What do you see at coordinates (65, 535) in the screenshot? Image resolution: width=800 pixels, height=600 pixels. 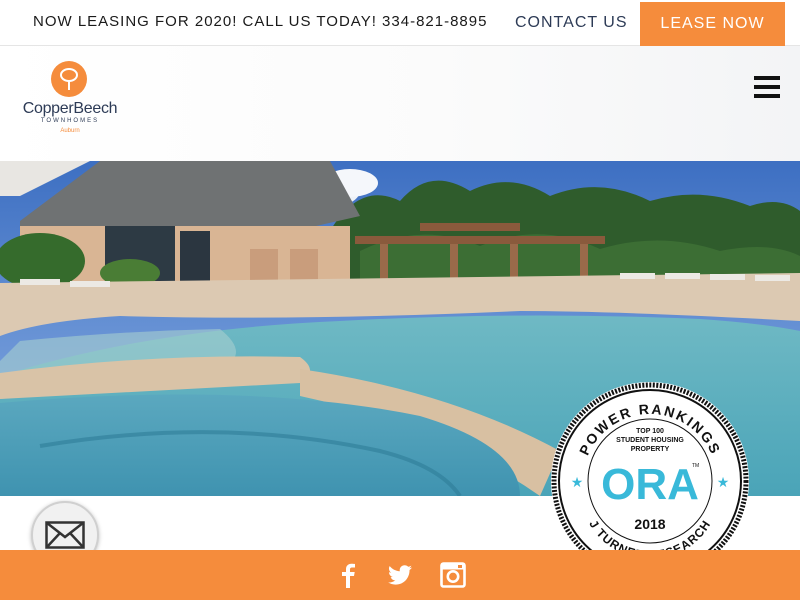 I see `envelope-icon` at bounding box center [65, 535].